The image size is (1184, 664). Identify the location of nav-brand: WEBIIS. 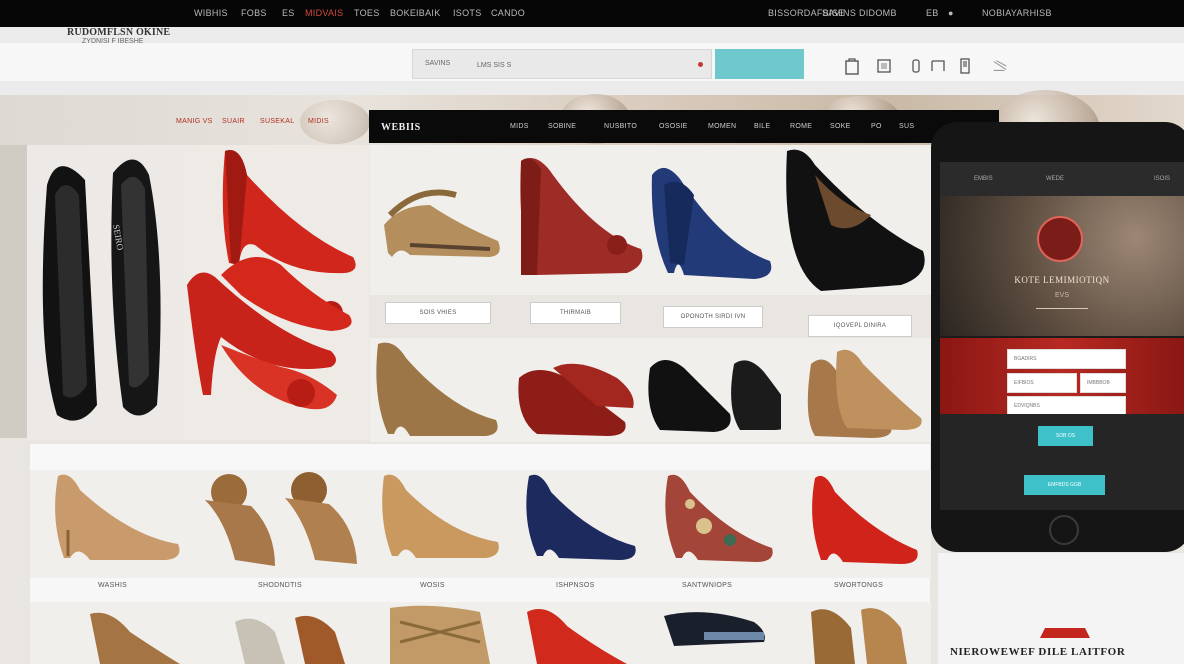
(401, 127).